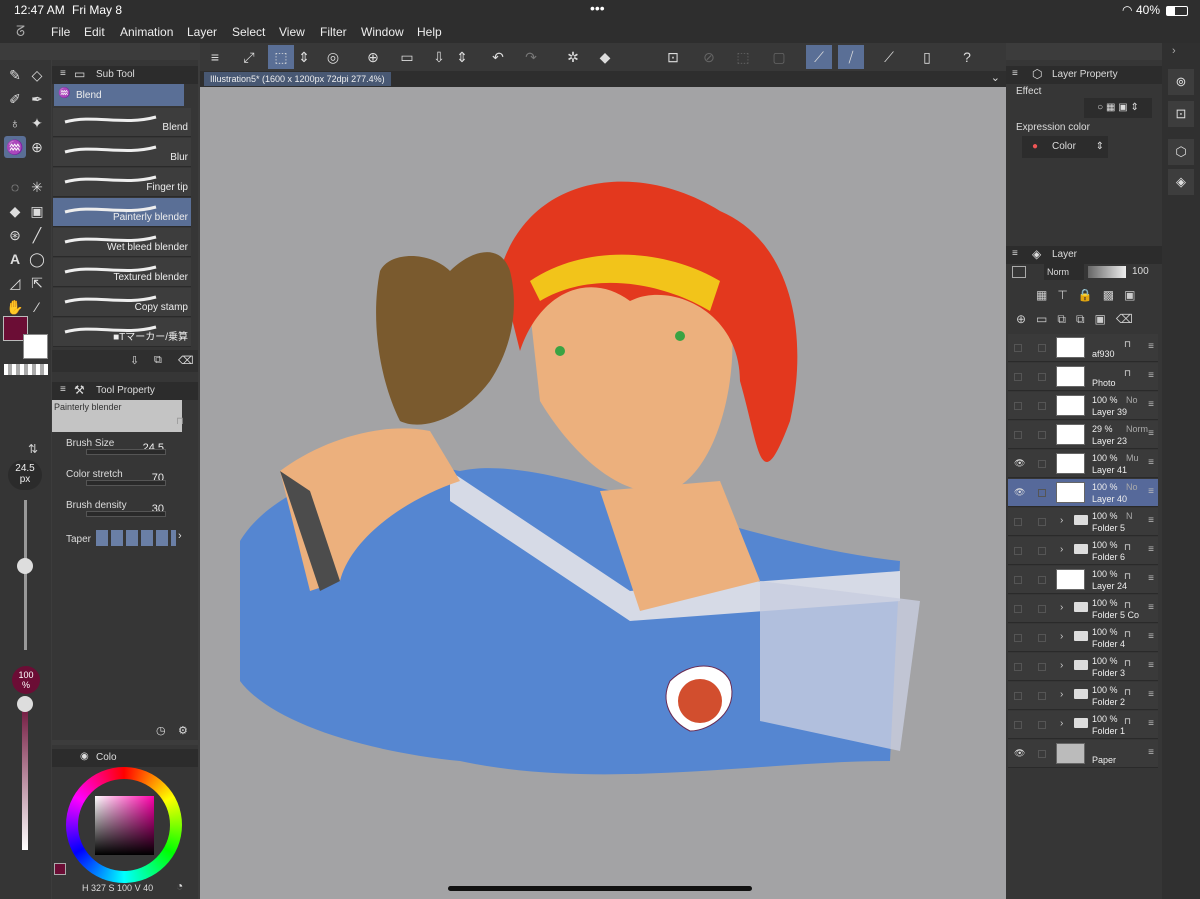  What do you see at coordinates (37, 187) in the screenshot?
I see `magic-wand-icon: ✳` at bounding box center [37, 187].